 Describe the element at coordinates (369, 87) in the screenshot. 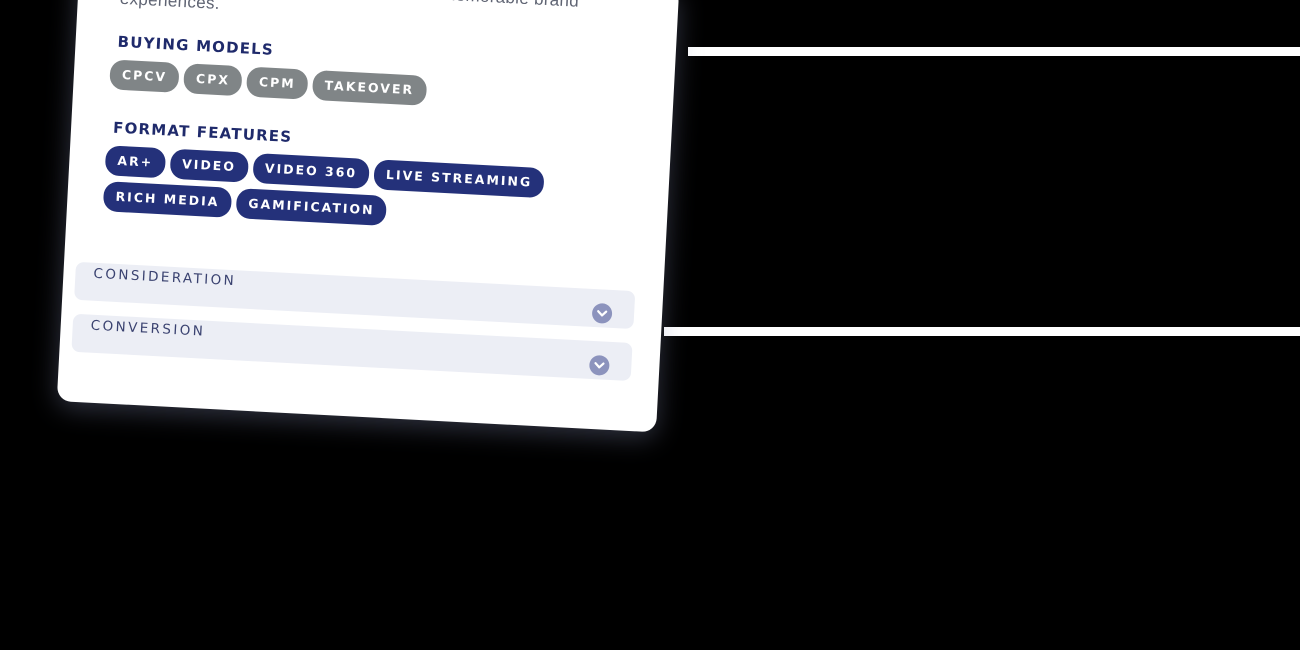

I see `buying-model-tag-takeover: TAKEOVER` at that location.